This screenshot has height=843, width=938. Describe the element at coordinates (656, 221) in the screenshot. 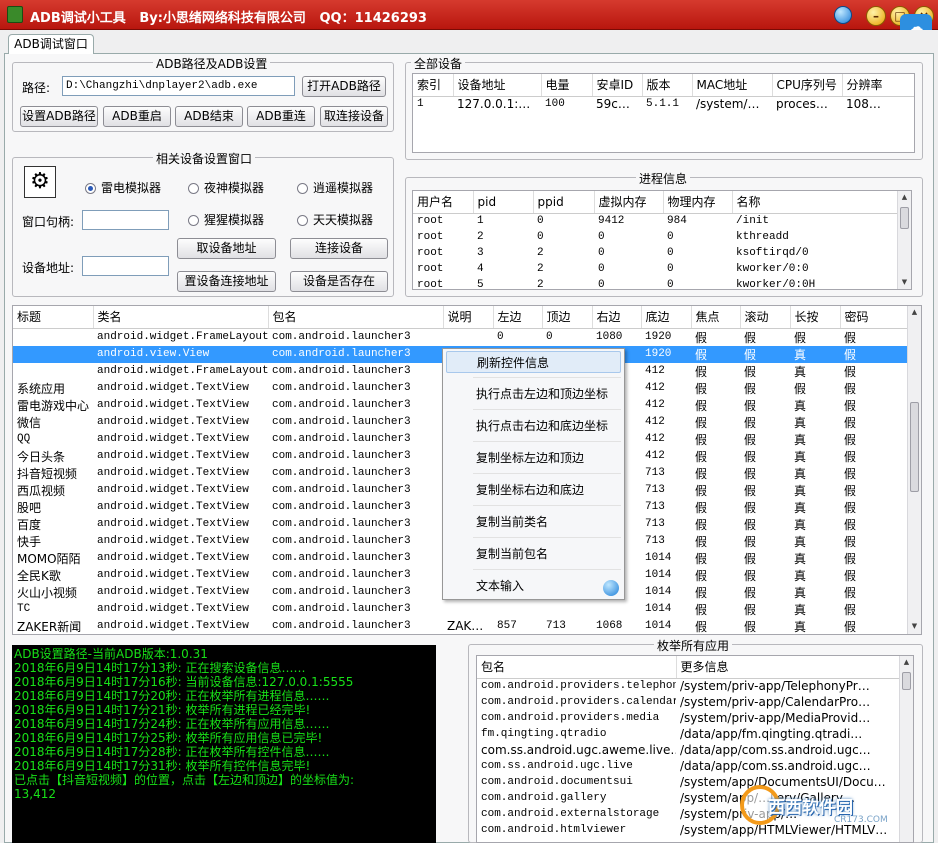

I see `table-row: root 1 0 9412 984/init` at that location.